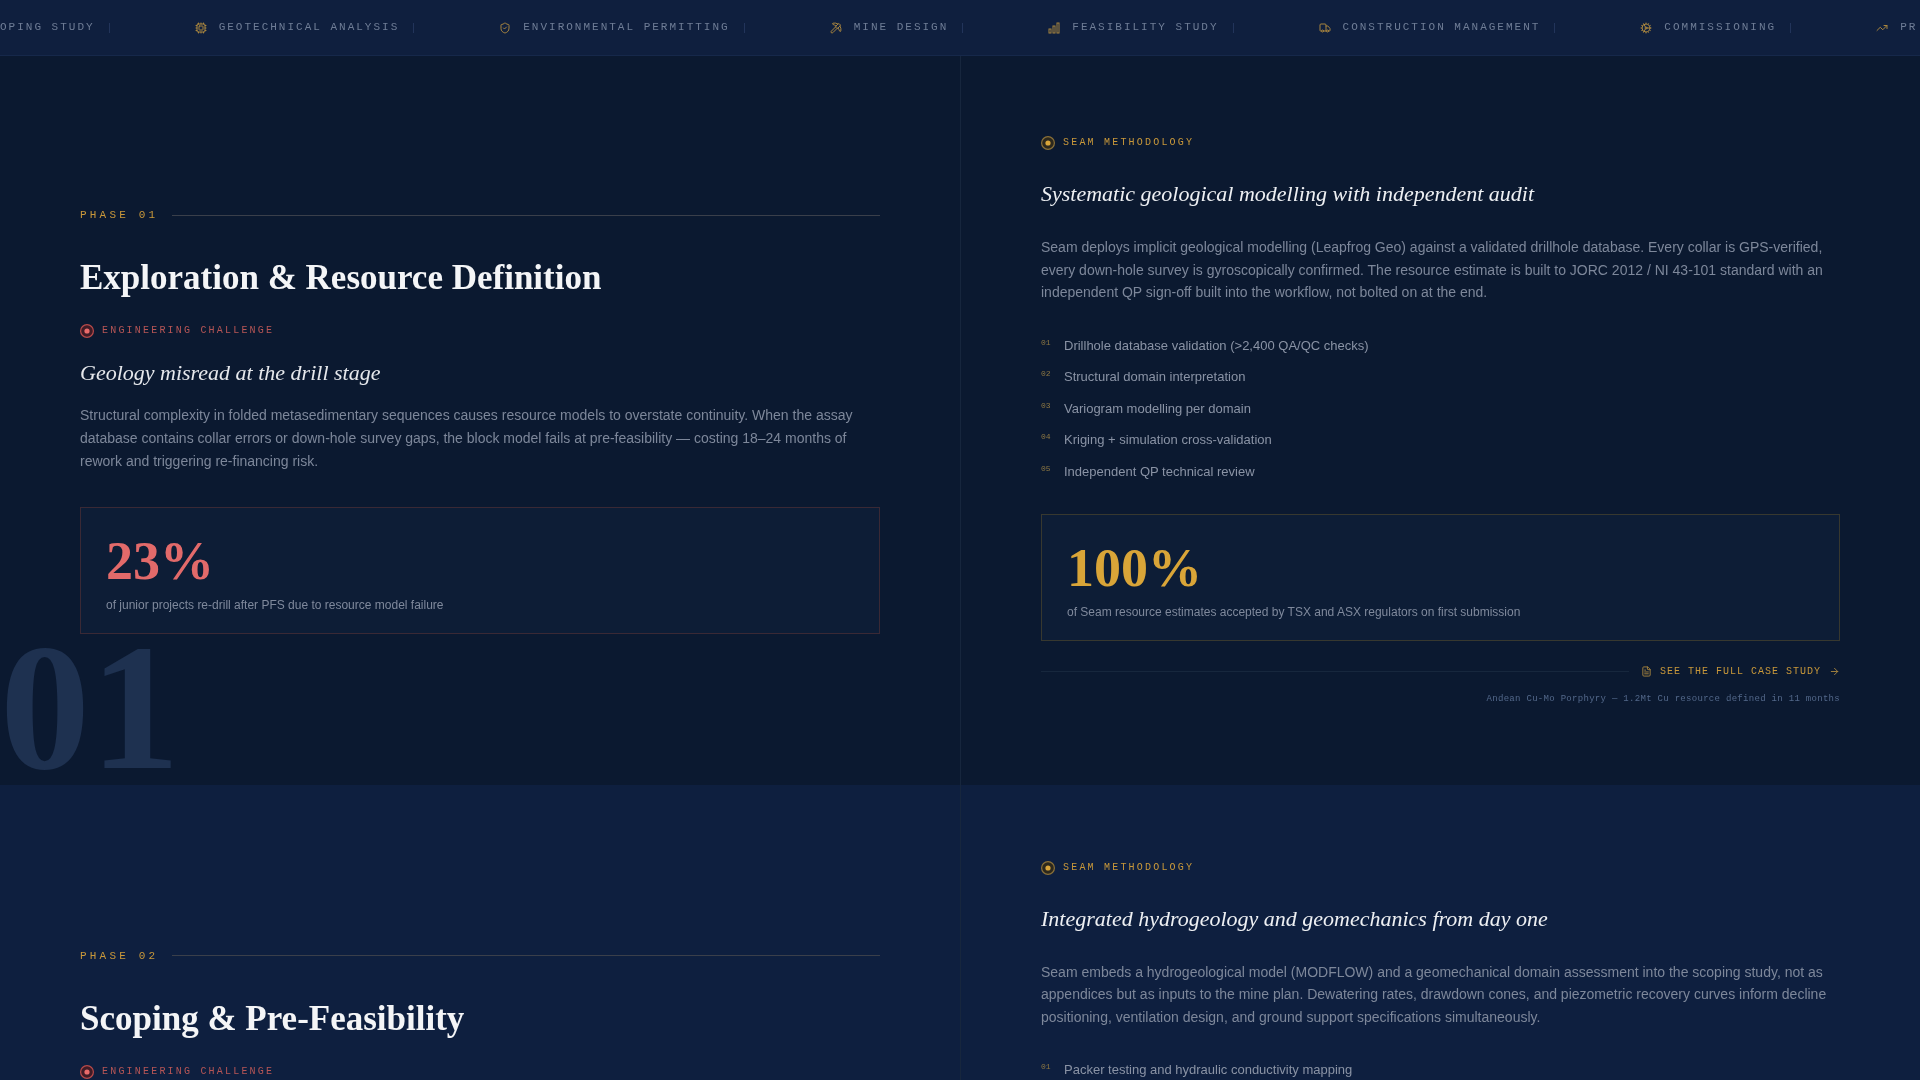 Image resolution: width=1920 pixels, height=1080 pixels. I want to click on step-text: Kriging + simulation cross-validation, so click(1168, 440).